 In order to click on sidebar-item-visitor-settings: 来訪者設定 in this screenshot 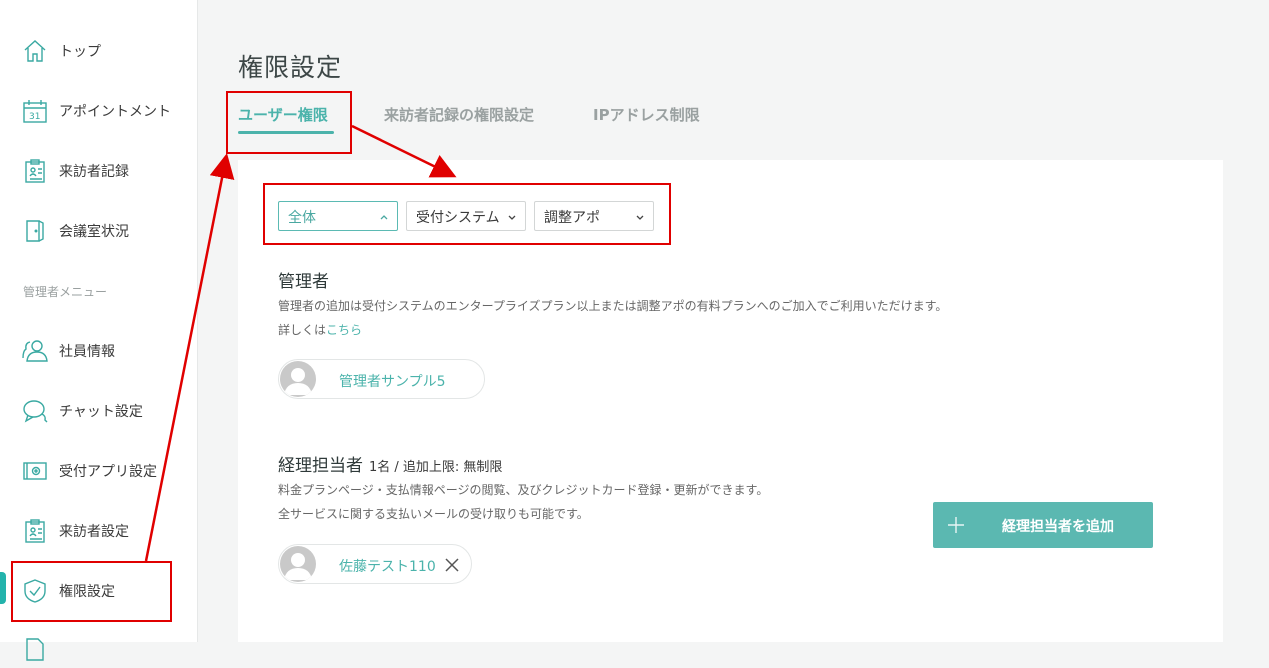, I will do `click(98, 530)`.